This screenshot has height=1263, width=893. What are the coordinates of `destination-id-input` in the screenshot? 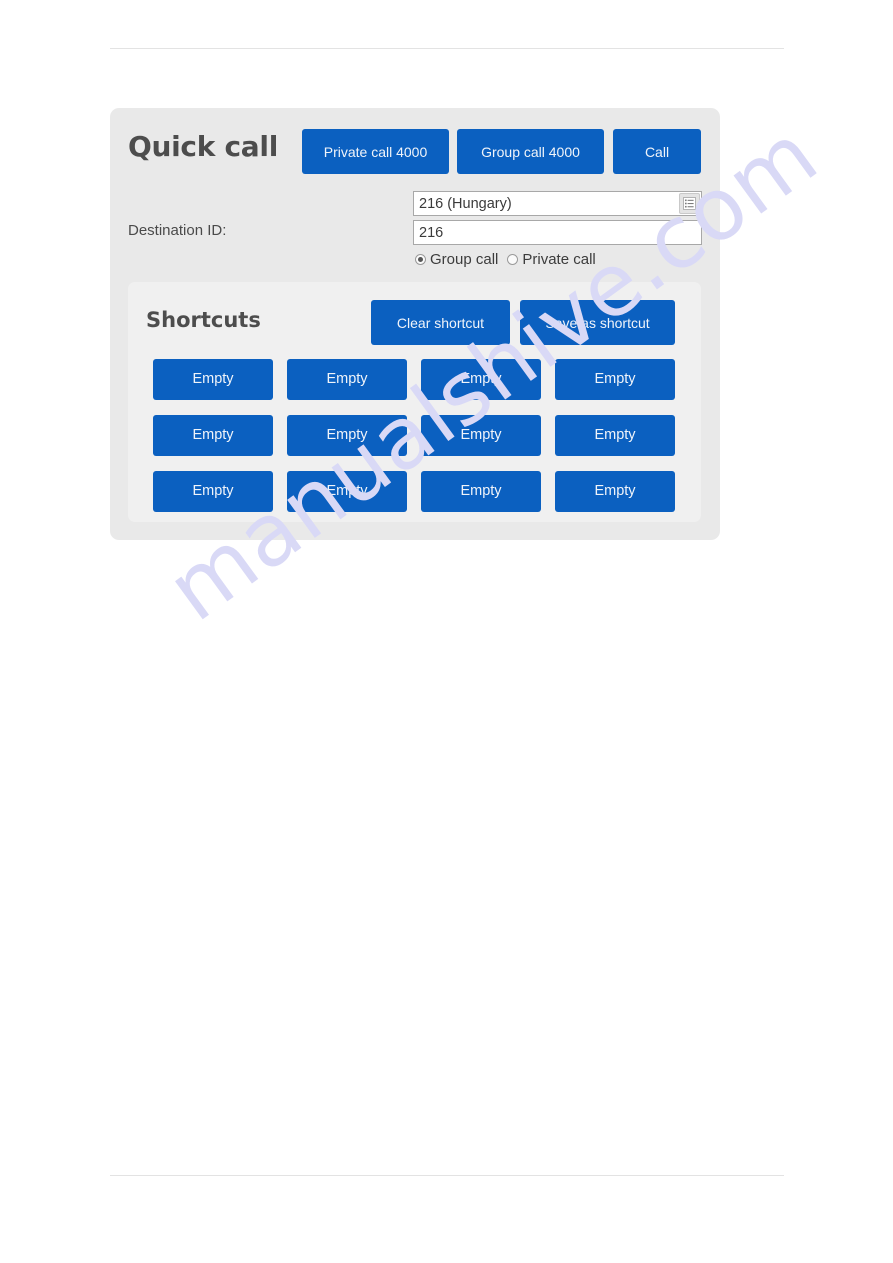 It's located at (557, 232).